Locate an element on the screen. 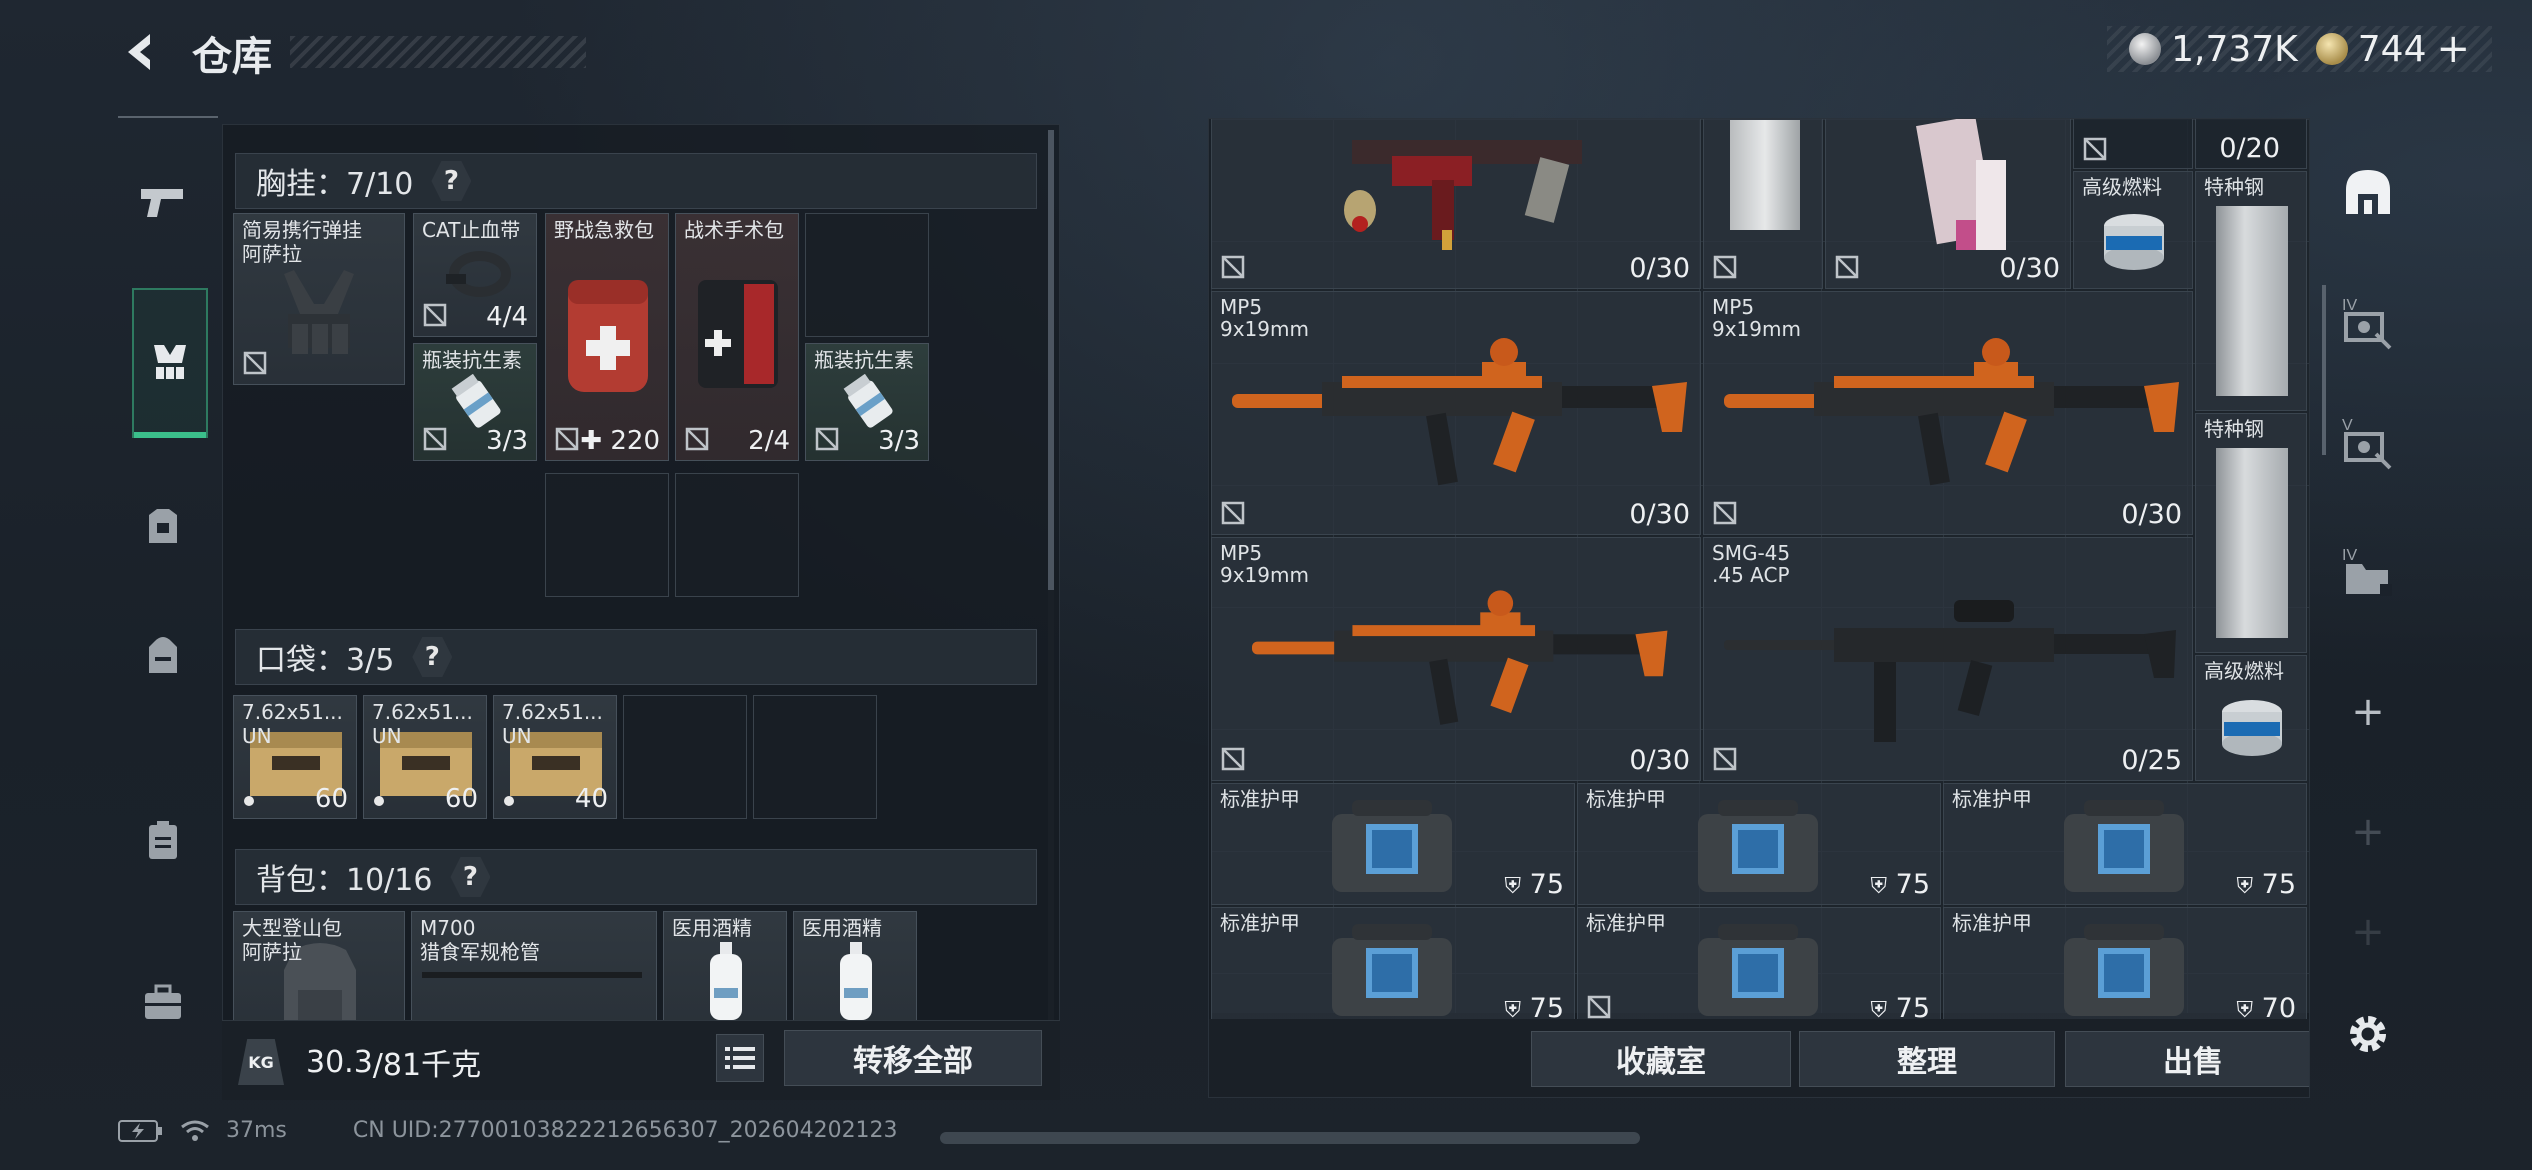  chest-rig-capacity: 7/10 is located at coordinates (380, 184).